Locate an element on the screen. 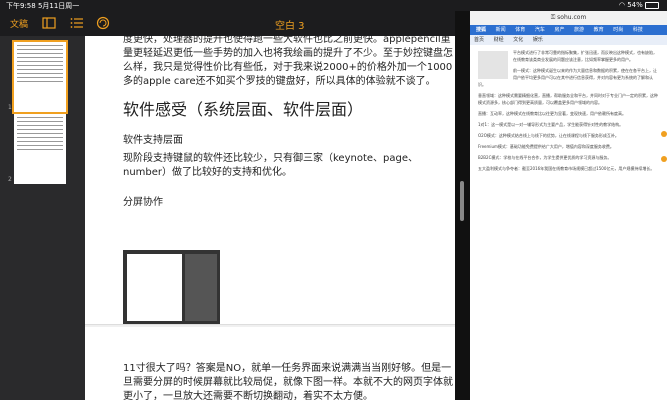 Image resolution: width=667 pixels, height=400 pixels. screenshot-left-pane is located at coordinates (154, 287).